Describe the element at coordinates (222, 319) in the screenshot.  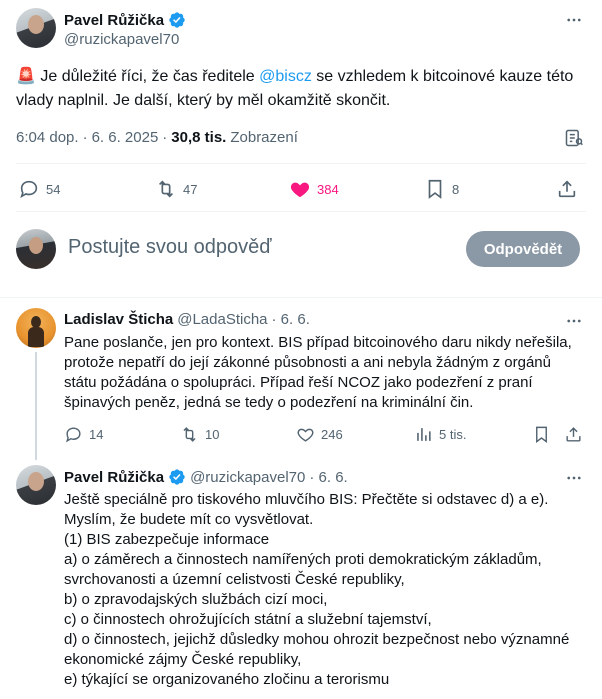
I see `reply-author-handle: @LadaSticha` at that location.